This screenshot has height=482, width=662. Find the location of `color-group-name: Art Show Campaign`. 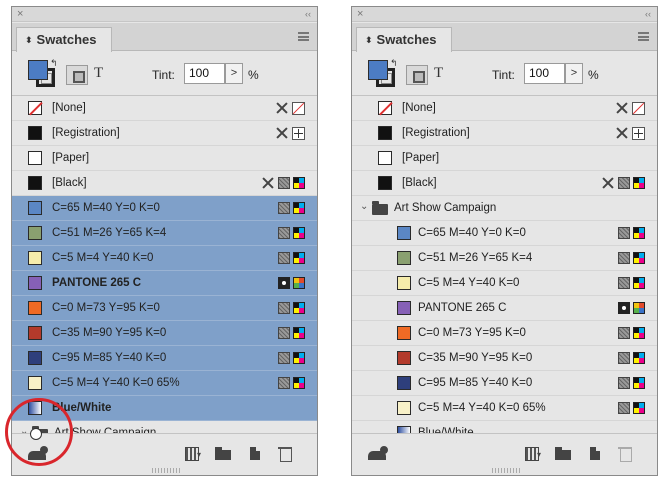

color-group-name: Art Show Campaign is located at coordinates (445, 208).